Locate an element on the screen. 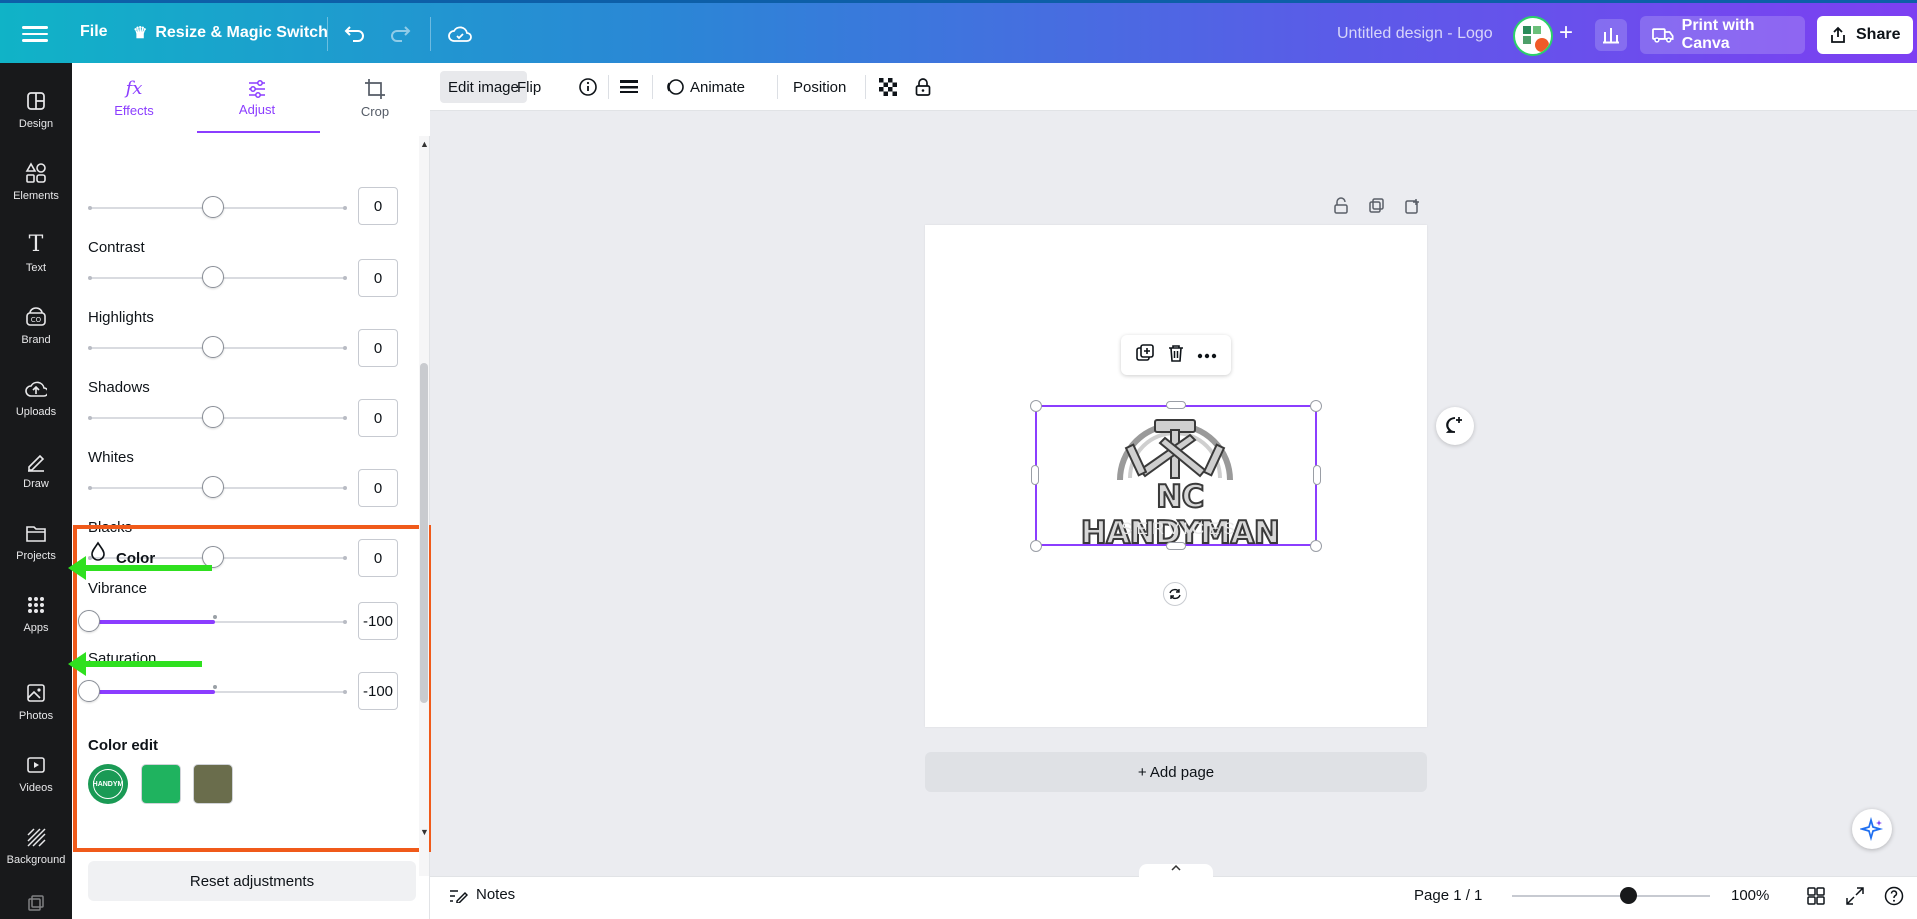 The image size is (1917, 919). delete-icon is located at coordinates (1176, 355).